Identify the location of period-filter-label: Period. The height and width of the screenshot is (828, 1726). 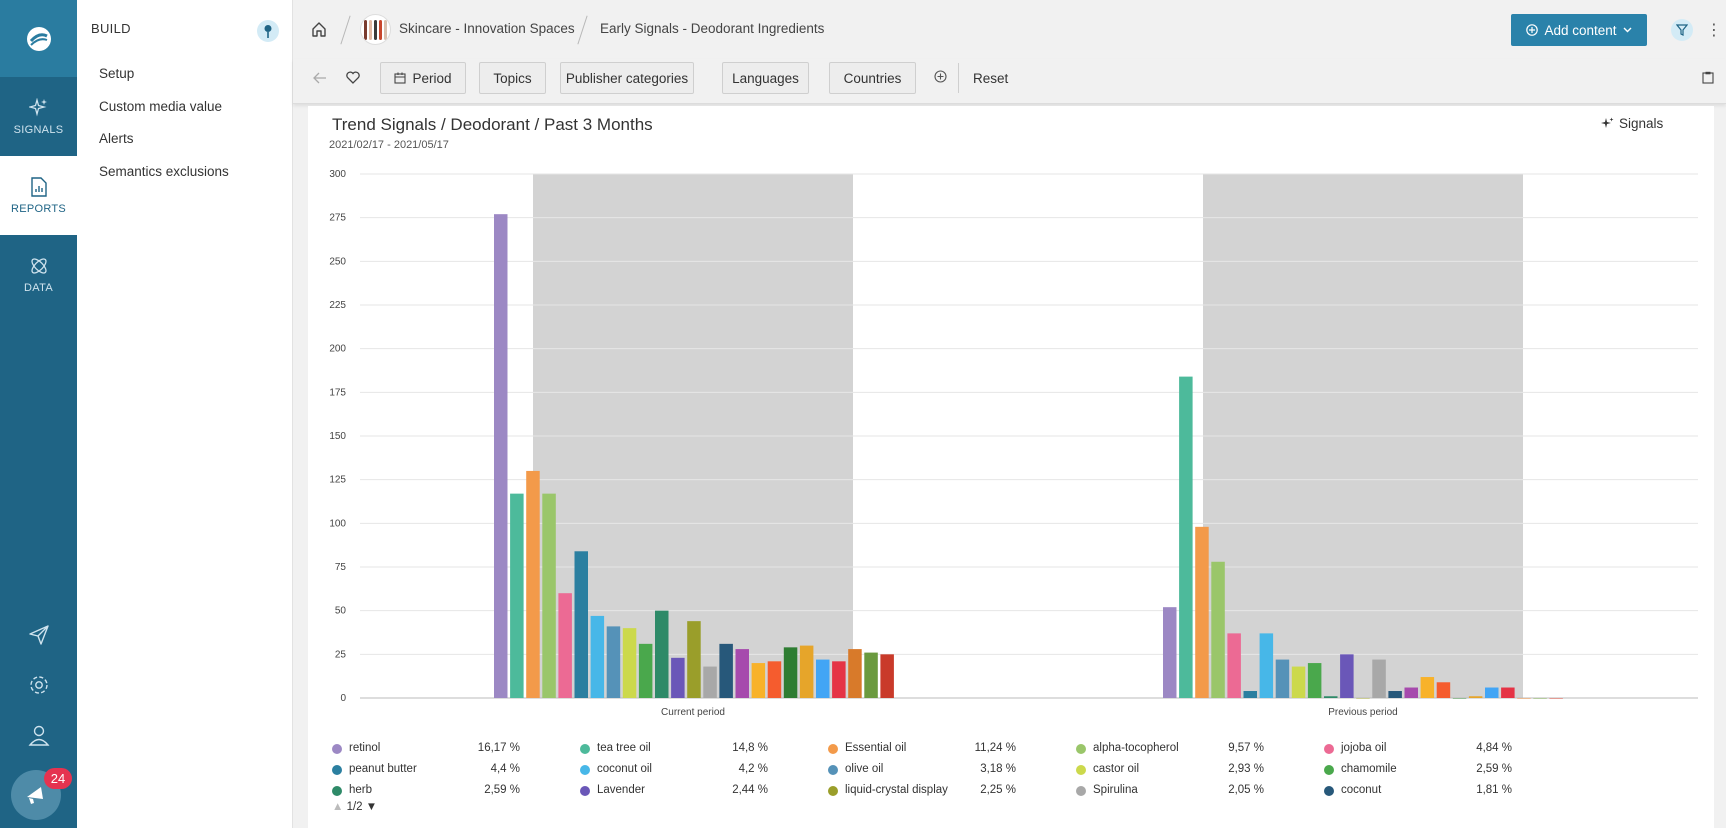
(432, 78).